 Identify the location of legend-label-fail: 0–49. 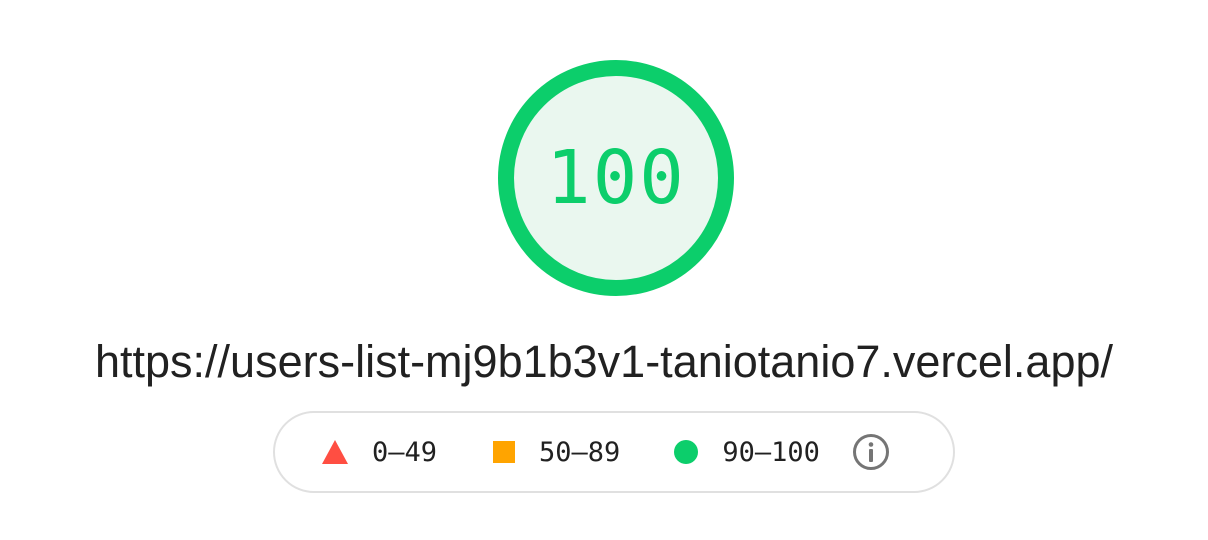
(405, 452).